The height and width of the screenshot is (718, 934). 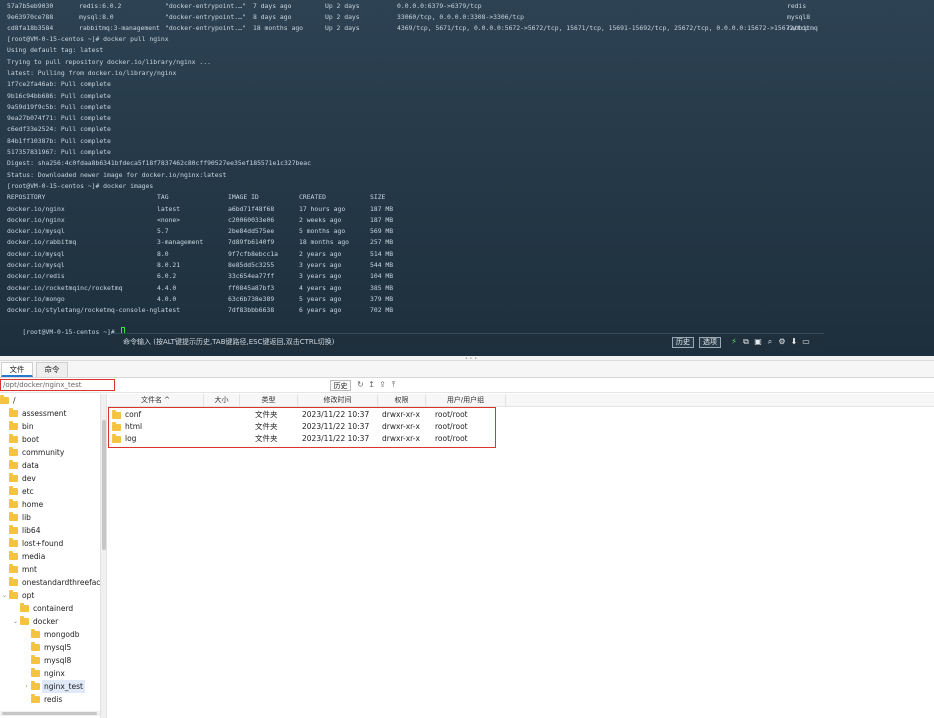 I want to click on tree-item-label: etc, so click(x=28, y=491).